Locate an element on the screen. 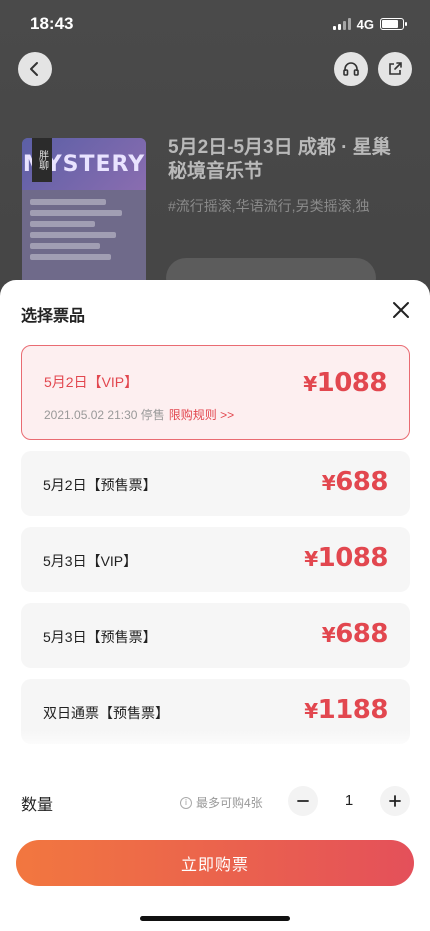 This screenshot has height=931, width=430. share-button is located at coordinates (395, 69).